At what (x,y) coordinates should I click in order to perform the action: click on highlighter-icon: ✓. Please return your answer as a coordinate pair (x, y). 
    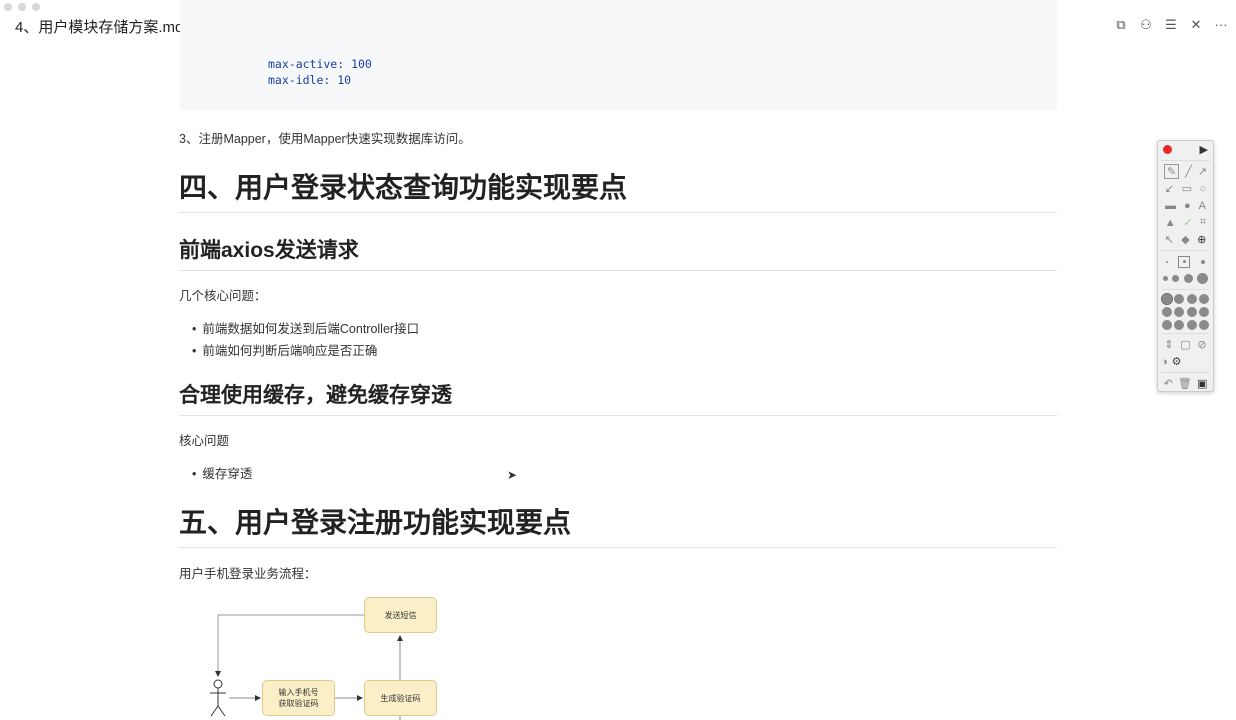
    Looking at the image, I should click on (1187, 222).